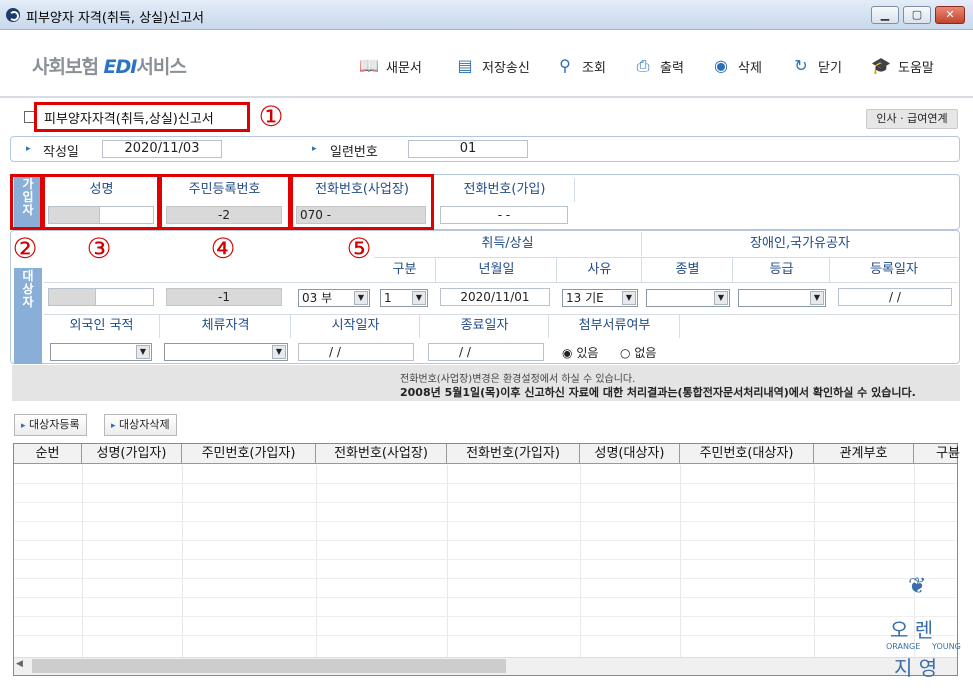 The width and height of the screenshot is (973, 694). Describe the element at coordinates (269, 666) in the screenshot. I see `scrollbar-thumb` at that location.